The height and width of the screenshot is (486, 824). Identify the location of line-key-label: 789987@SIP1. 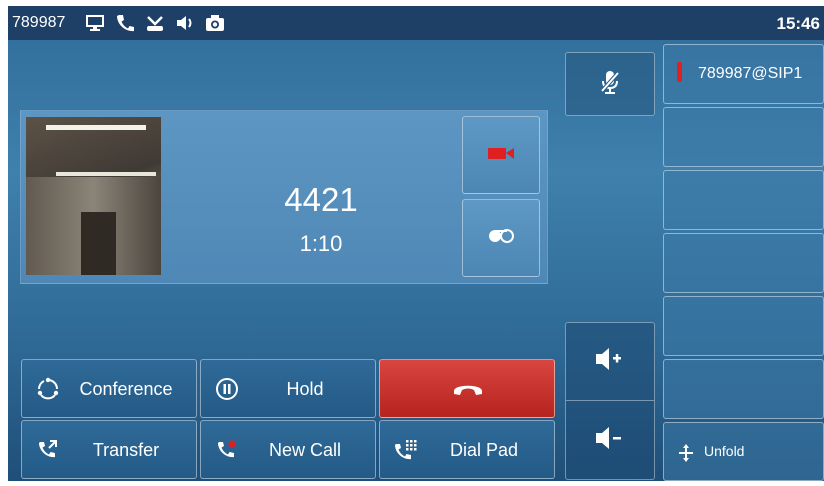
(750, 73).